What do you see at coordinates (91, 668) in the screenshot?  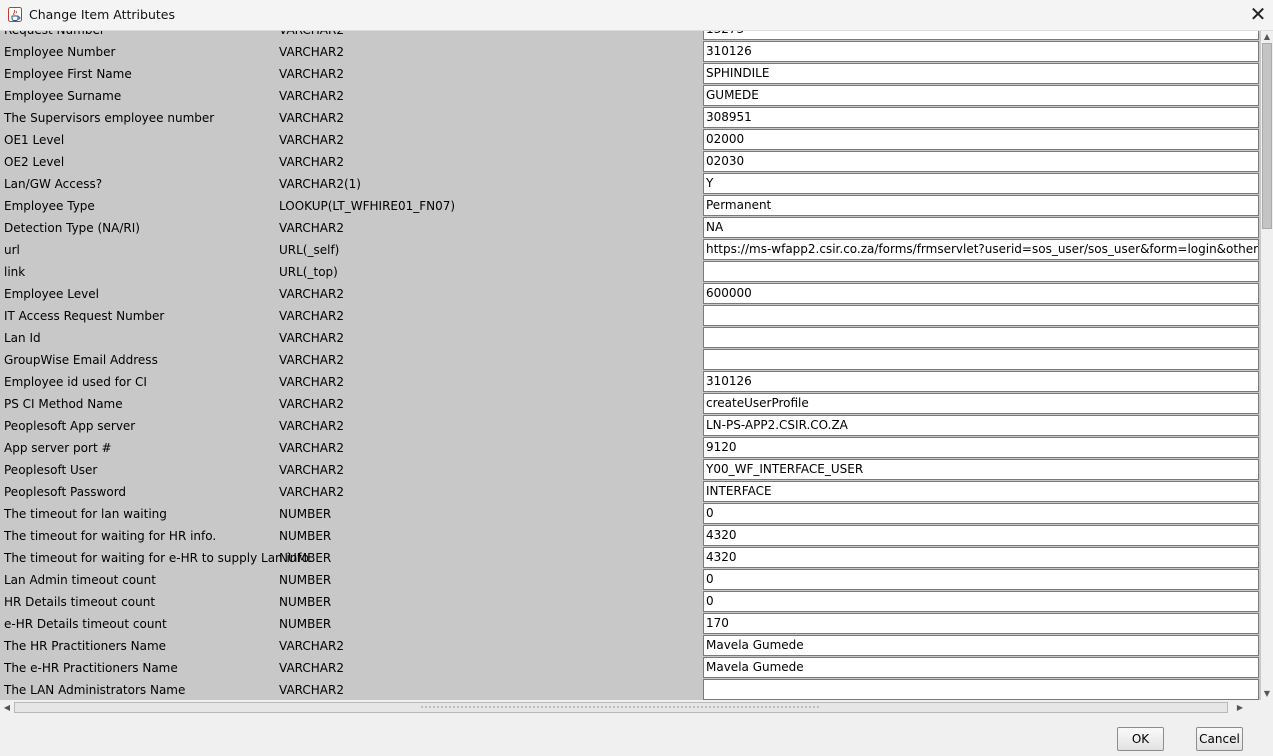 I see `attribute-name: The e-HR Practitioners Name` at bounding box center [91, 668].